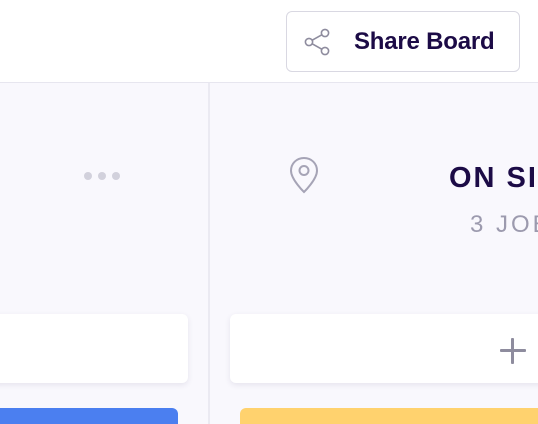 Image resolution: width=538 pixels, height=424 pixels. I want to click on share-icon, so click(317, 42).